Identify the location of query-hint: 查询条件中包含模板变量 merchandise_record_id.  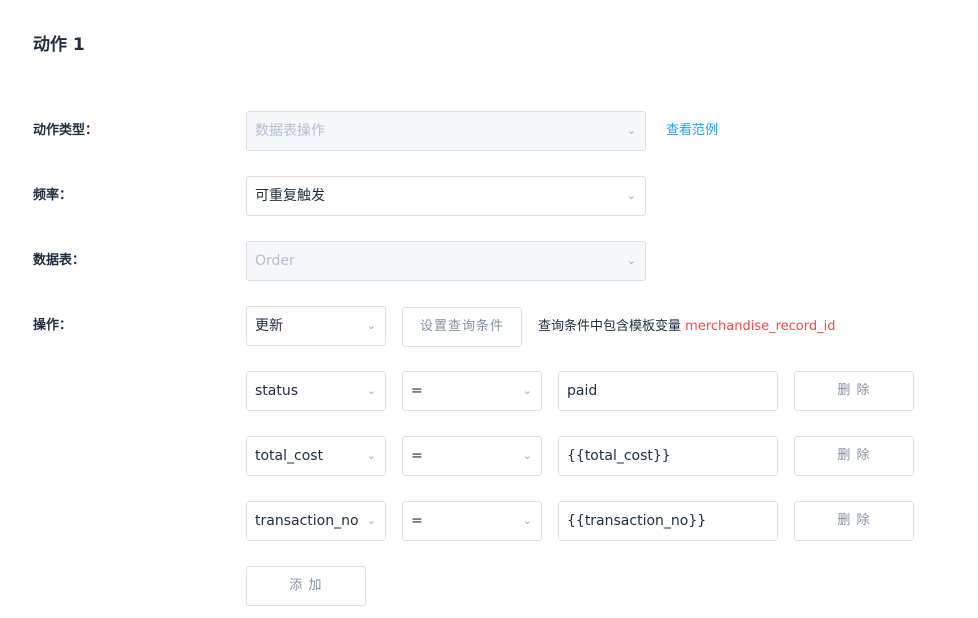
(687, 327).